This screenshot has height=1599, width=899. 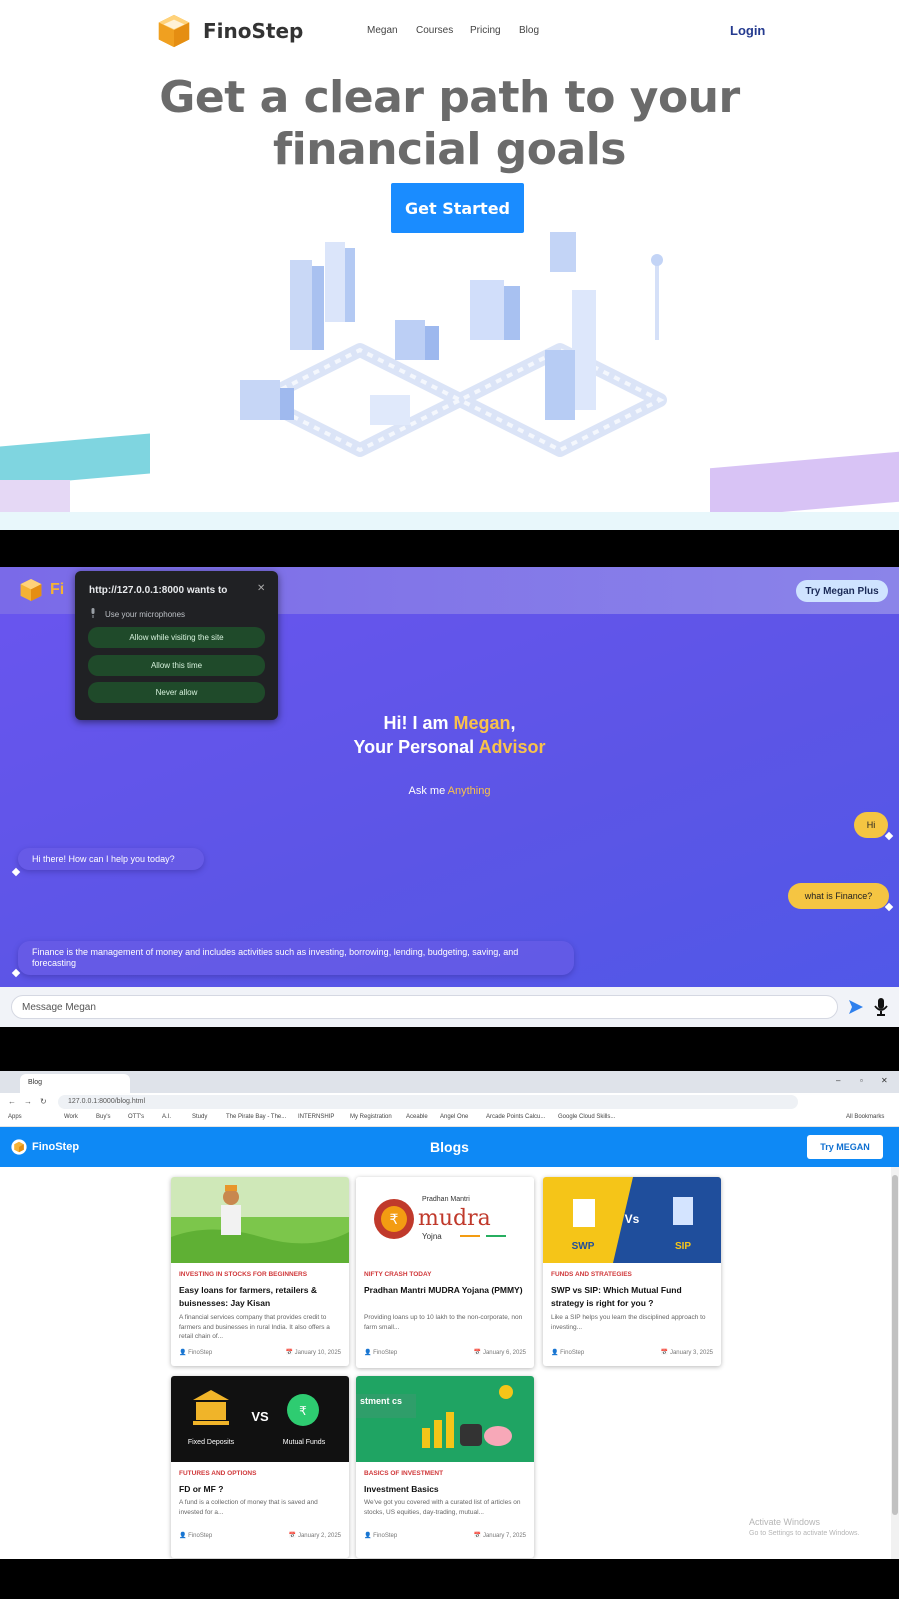 What do you see at coordinates (482, 723) in the screenshot?
I see `greeting-name: Megan` at bounding box center [482, 723].